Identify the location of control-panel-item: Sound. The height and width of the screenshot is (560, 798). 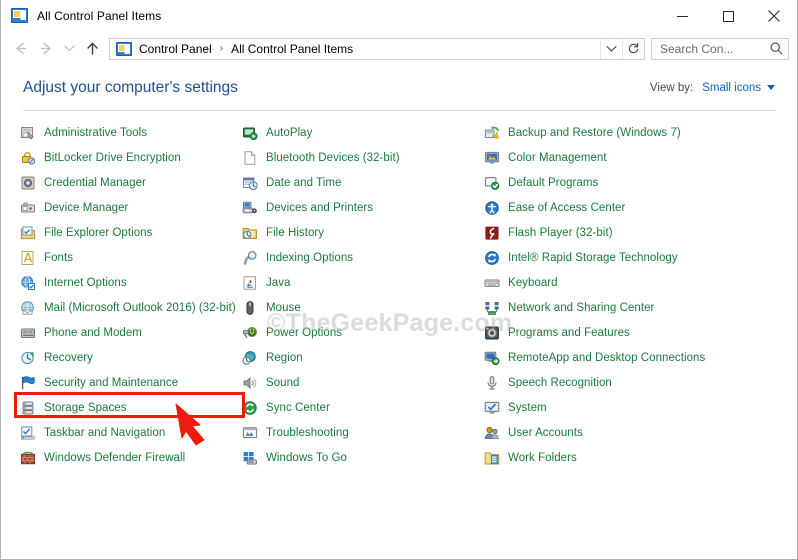
(361, 382).